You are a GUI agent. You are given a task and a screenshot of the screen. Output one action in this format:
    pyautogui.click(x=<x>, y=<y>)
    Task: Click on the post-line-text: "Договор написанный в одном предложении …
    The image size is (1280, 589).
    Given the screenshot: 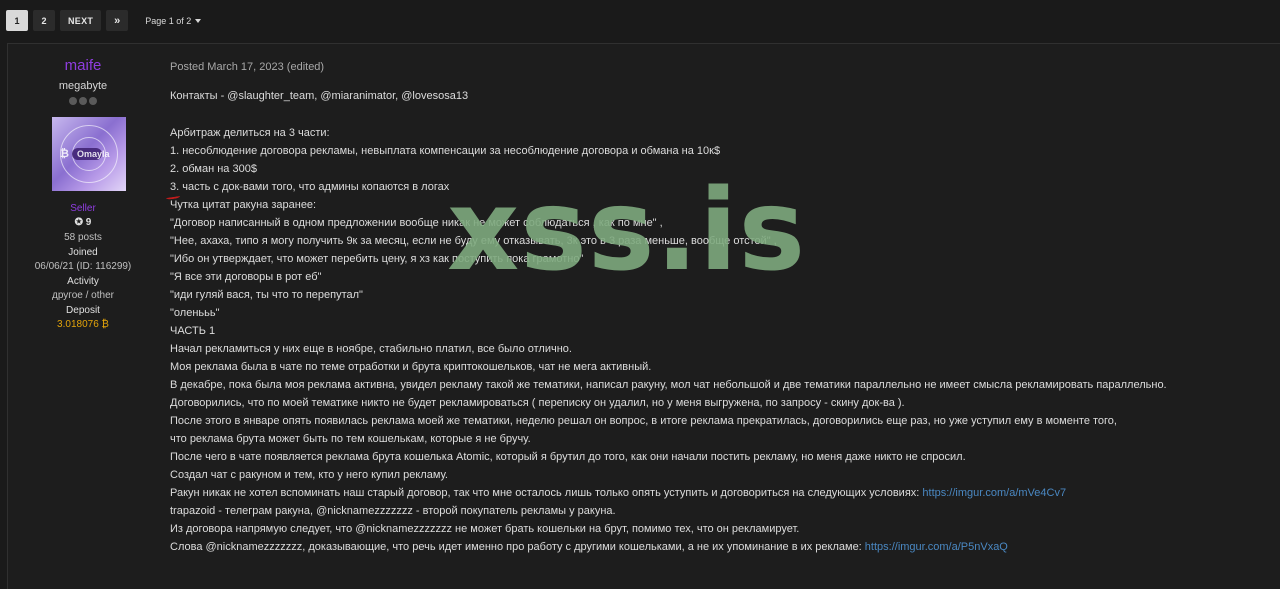 What is the action you would take?
    pyautogui.click(x=416, y=223)
    